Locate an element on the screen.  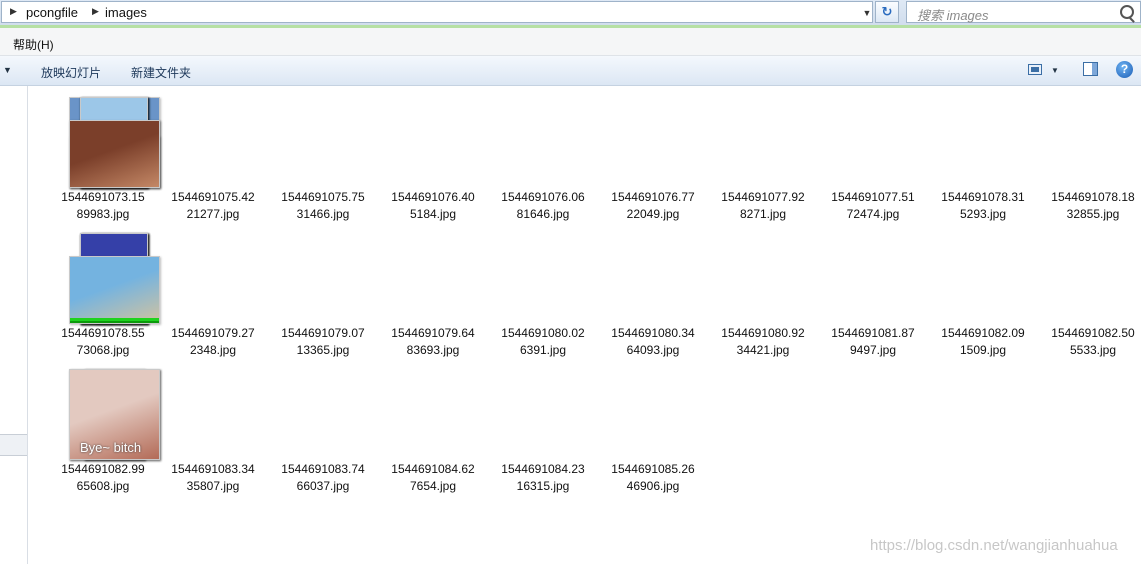
file-item: Bye~ bitch 1544691085.26 46906.jpg is located at coordinates (388, 434).